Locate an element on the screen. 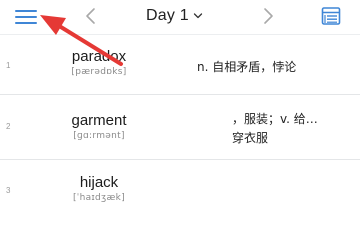 This screenshot has height=240, width=360. word-text: paradox is located at coordinates (99, 56).